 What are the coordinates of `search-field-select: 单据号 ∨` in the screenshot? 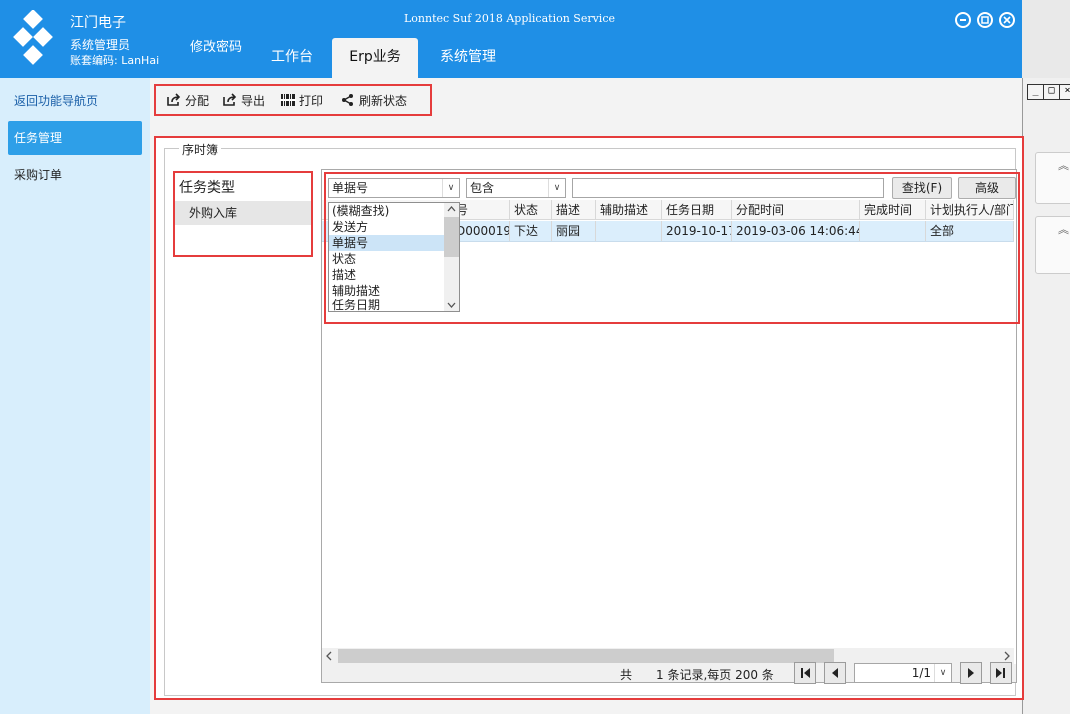 It's located at (394, 188).